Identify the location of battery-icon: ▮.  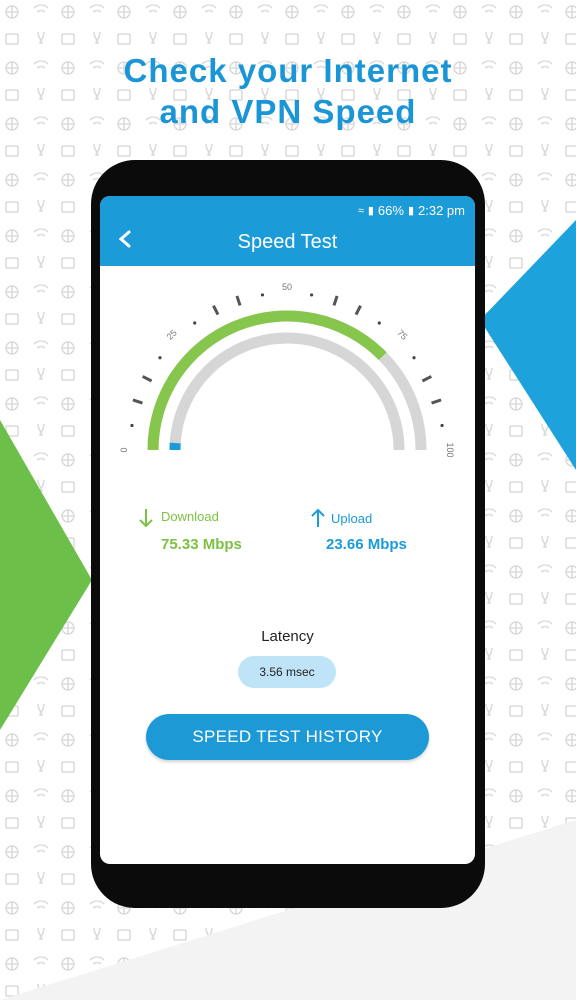
(411, 211).